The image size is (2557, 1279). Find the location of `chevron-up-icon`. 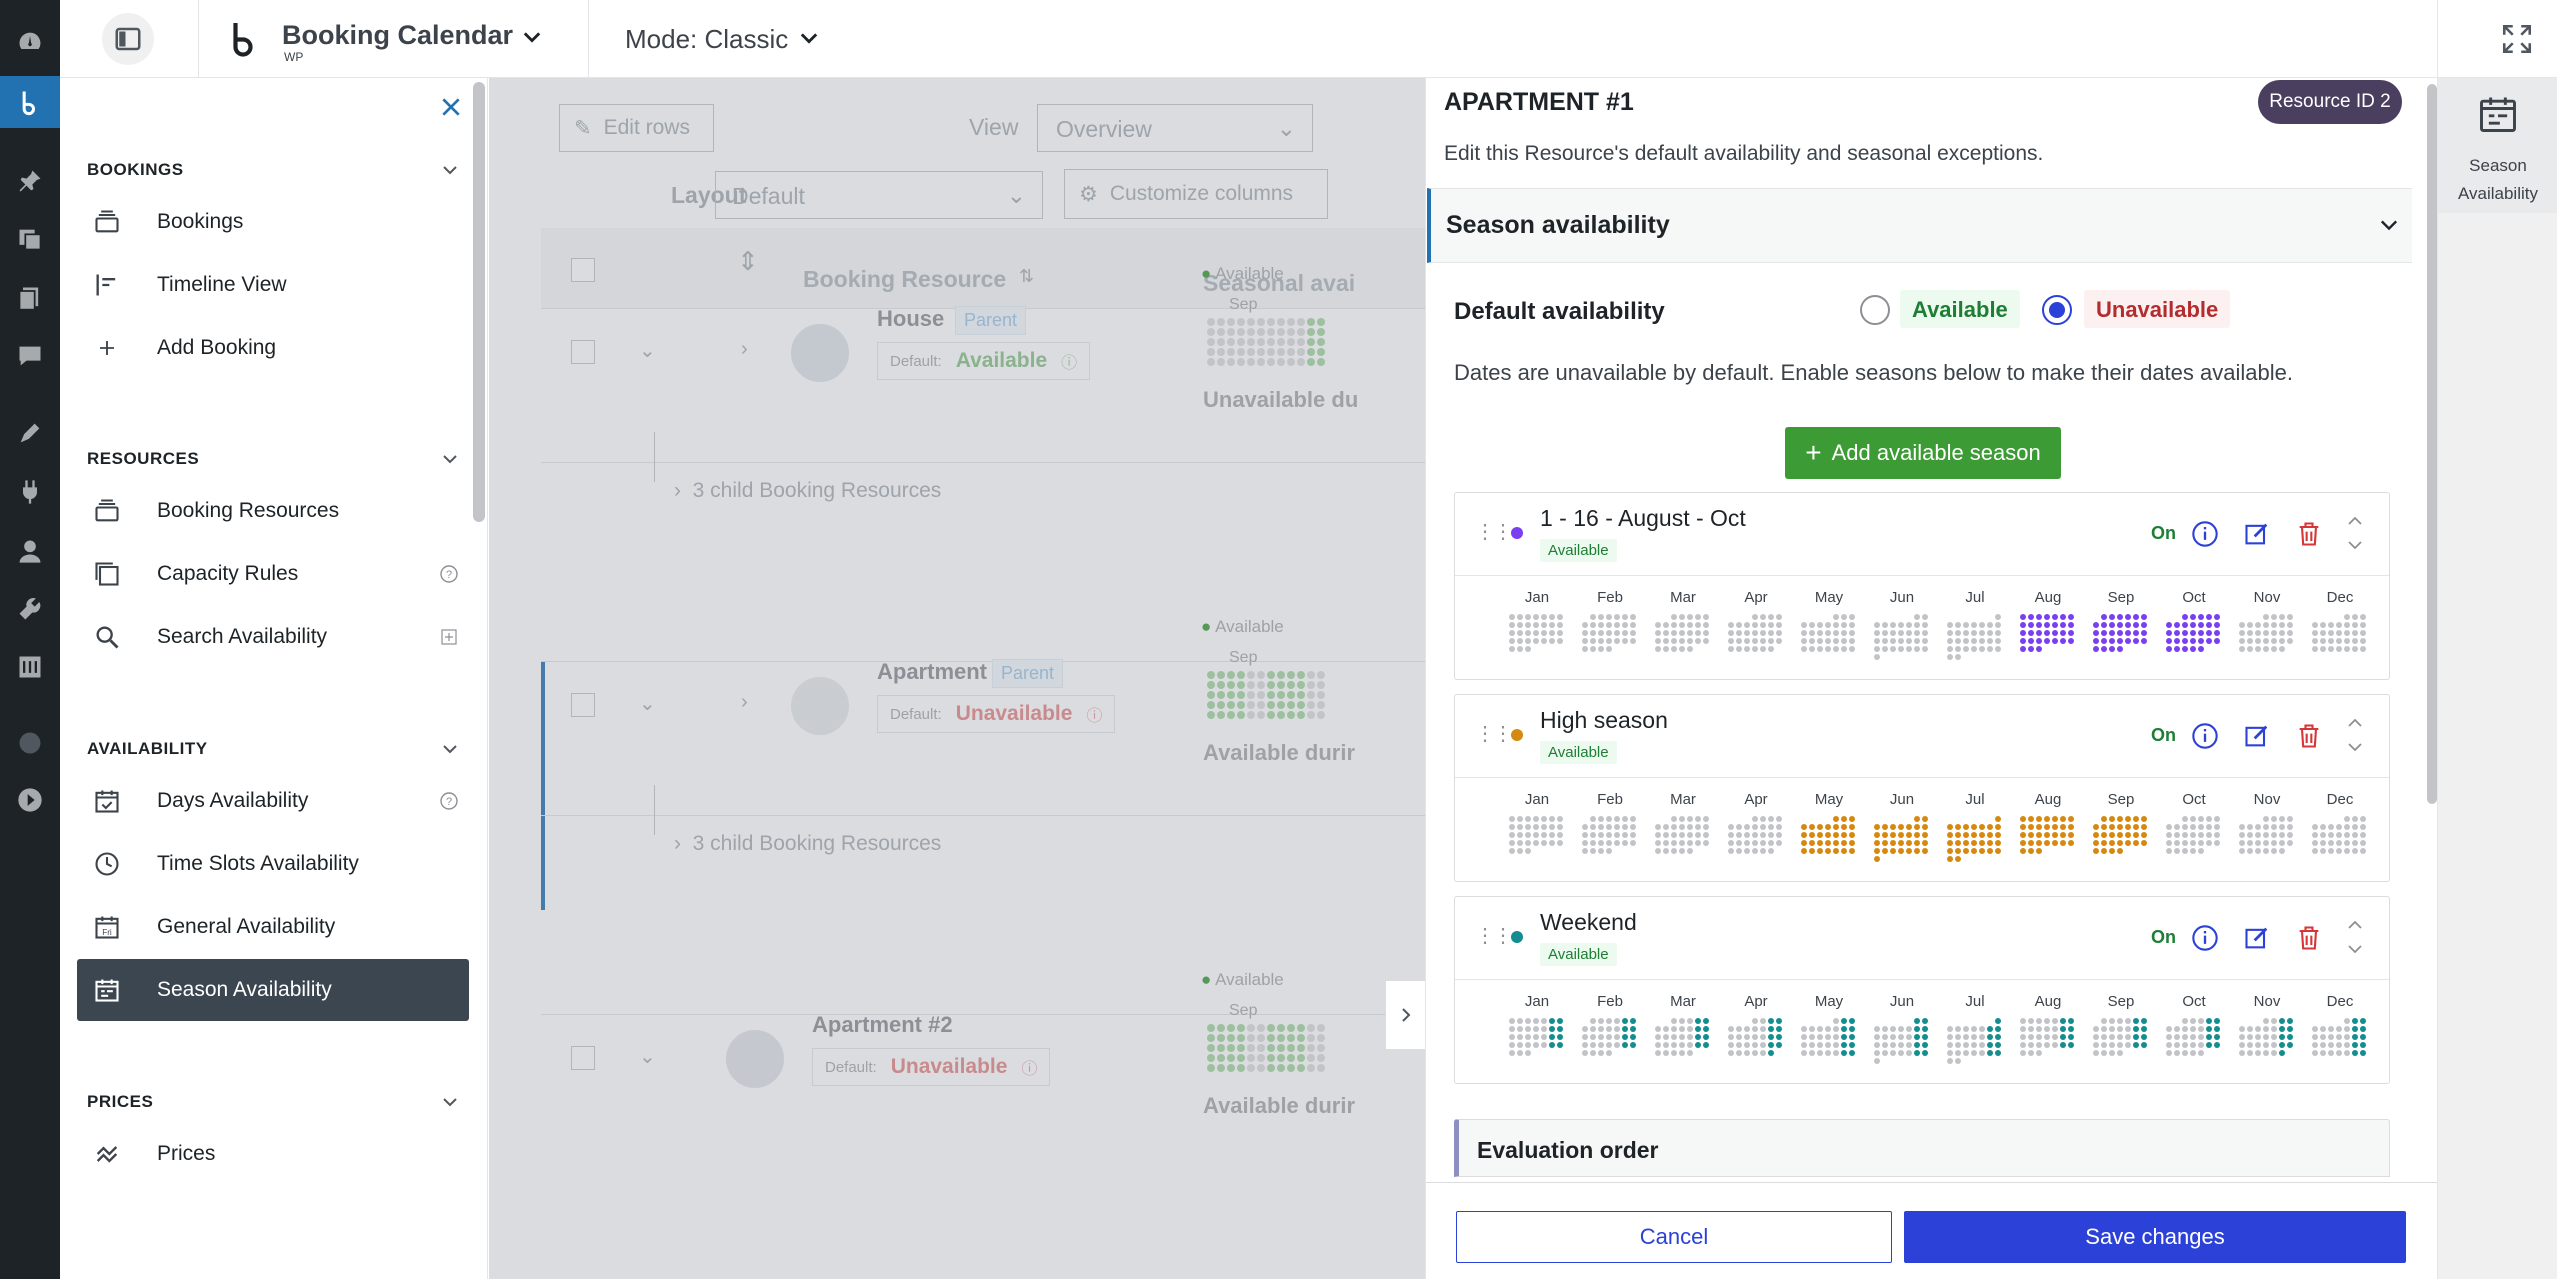

chevron-up-icon is located at coordinates (2389, 225).